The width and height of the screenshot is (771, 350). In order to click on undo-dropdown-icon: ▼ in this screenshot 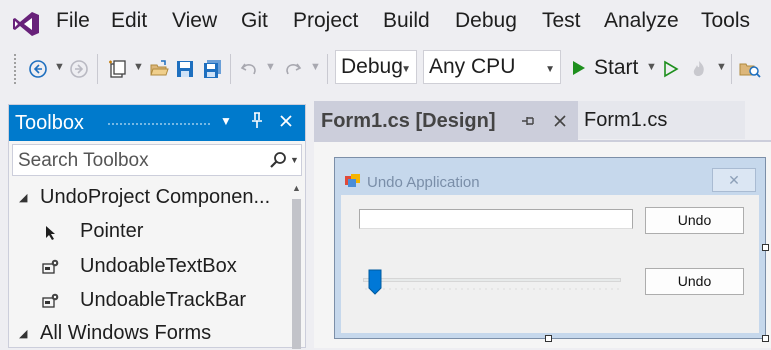, I will do `click(270, 67)`.